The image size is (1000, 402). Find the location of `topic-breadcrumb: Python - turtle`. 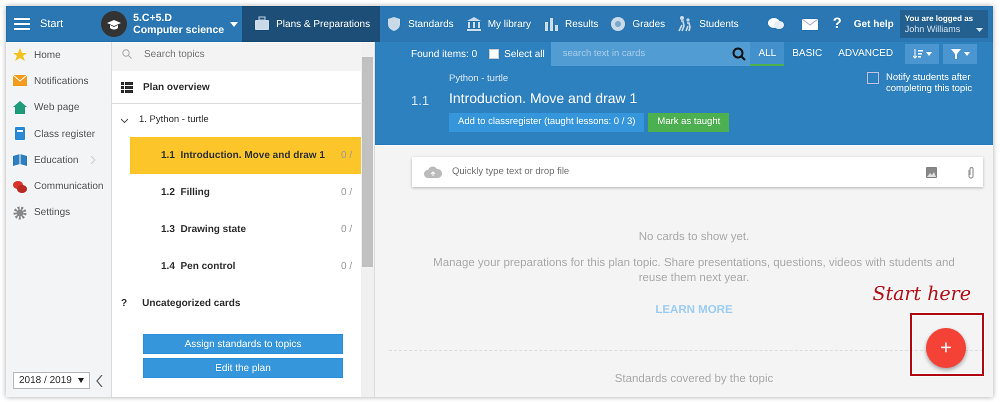

topic-breadcrumb: Python - turtle is located at coordinates (479, 78).